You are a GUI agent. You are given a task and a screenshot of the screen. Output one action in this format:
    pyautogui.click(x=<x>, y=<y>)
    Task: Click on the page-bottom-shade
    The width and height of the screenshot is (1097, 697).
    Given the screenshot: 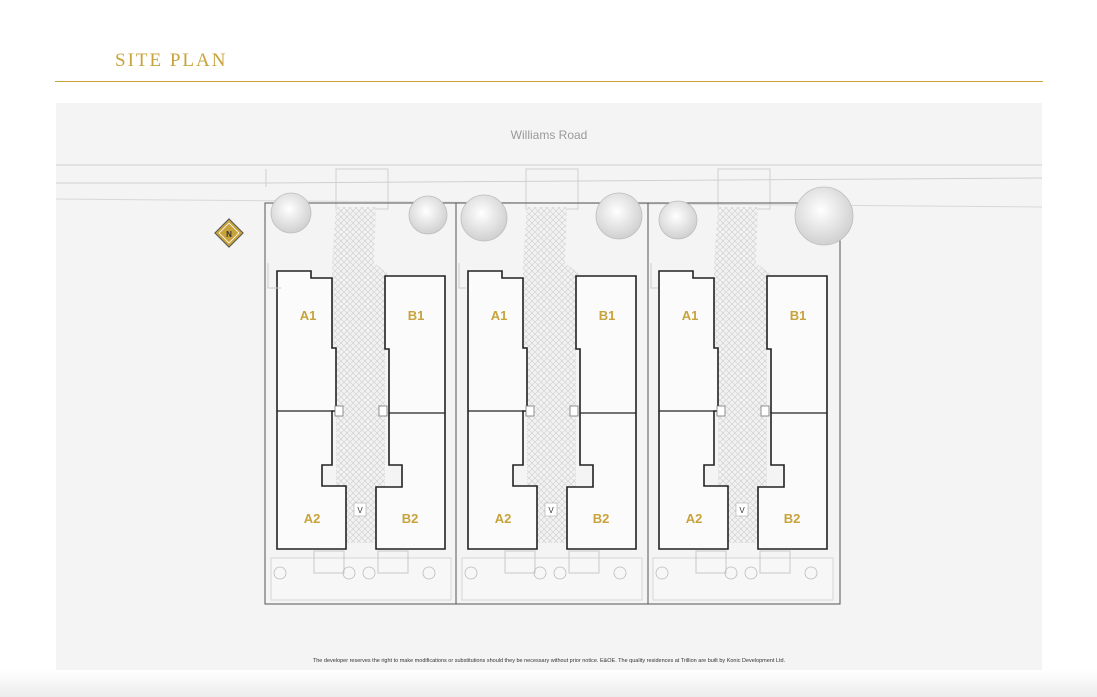 What is the action you would take?
    pyautogui.click(x=548, y=683)
    